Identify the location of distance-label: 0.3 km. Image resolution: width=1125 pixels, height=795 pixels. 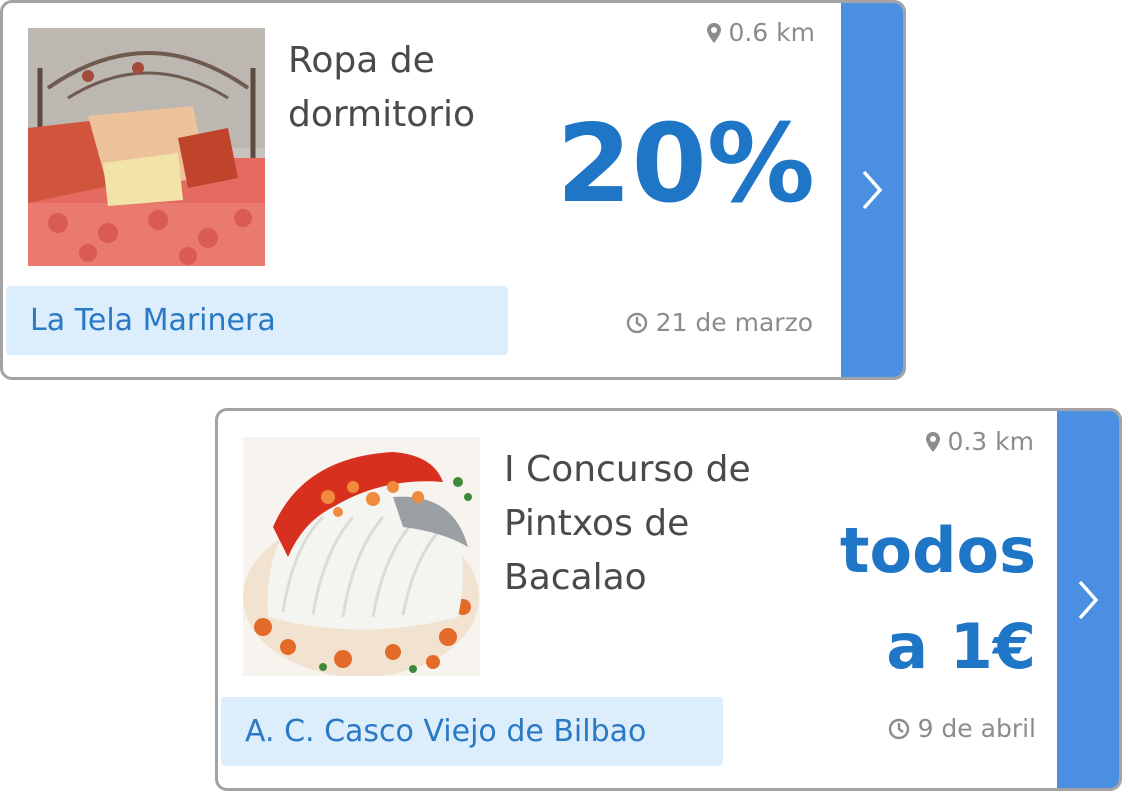
(979, 442).